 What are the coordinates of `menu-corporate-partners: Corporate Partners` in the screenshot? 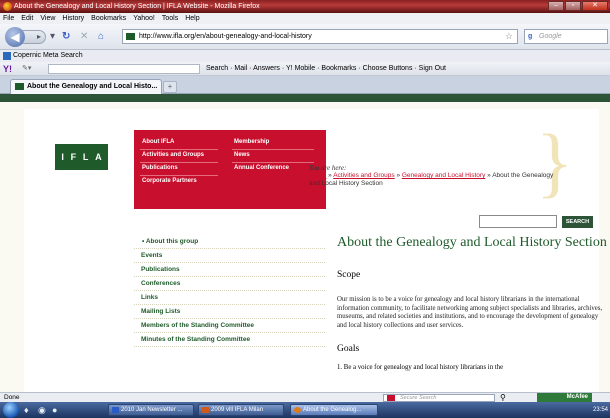 It's located at (169, 181).